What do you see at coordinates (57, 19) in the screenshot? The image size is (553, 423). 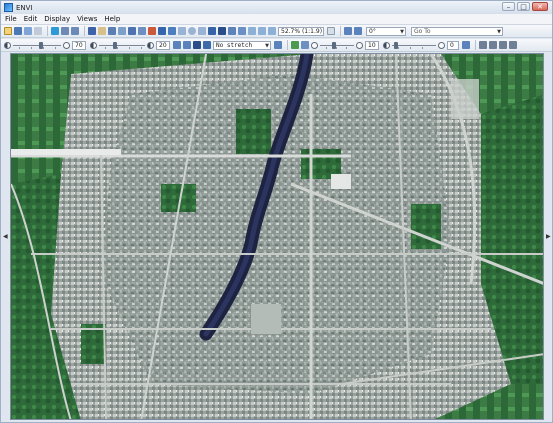 I see `menu-display: Display` at bounding box center [57, 19].